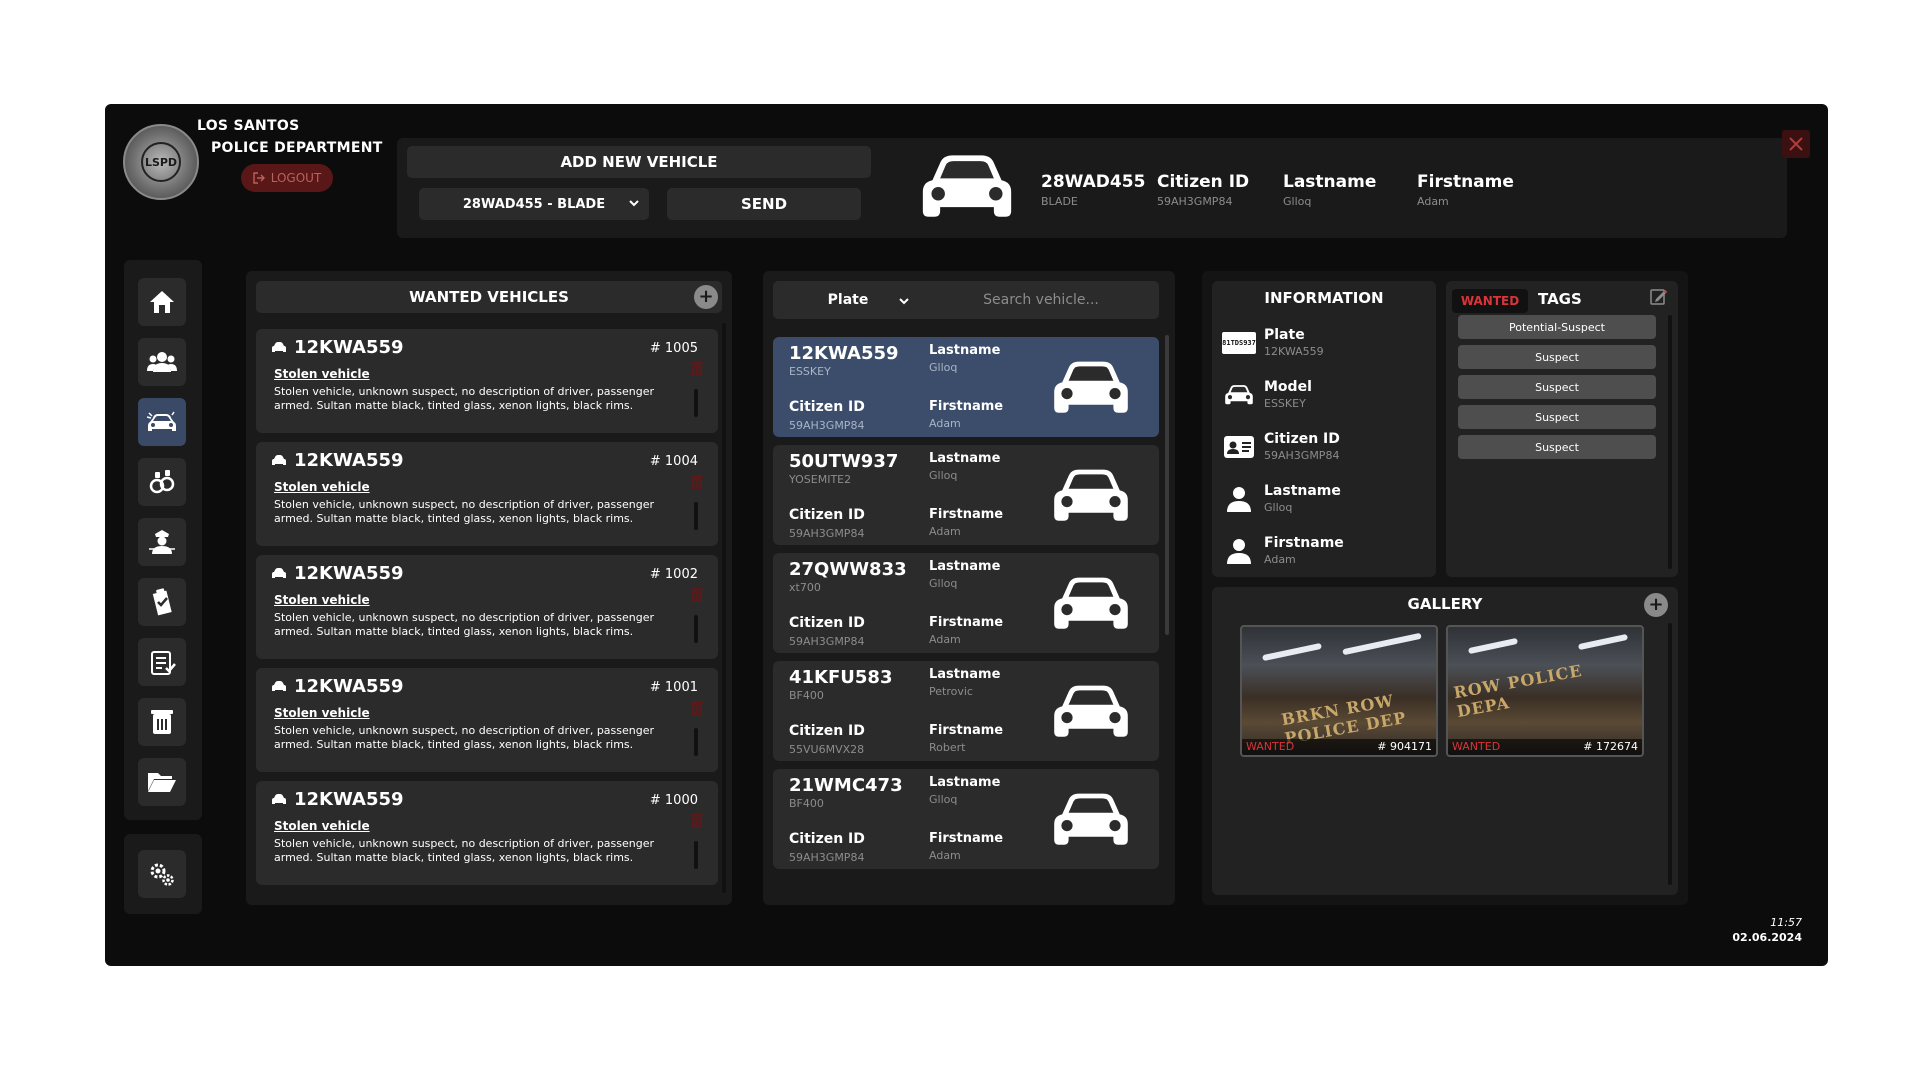 This screenshot has width=1919, height=1079. What do you see at coordinates (162, 782) in the screenshot?
I see `sidebar-item-files` at bounding box center [162, 782].